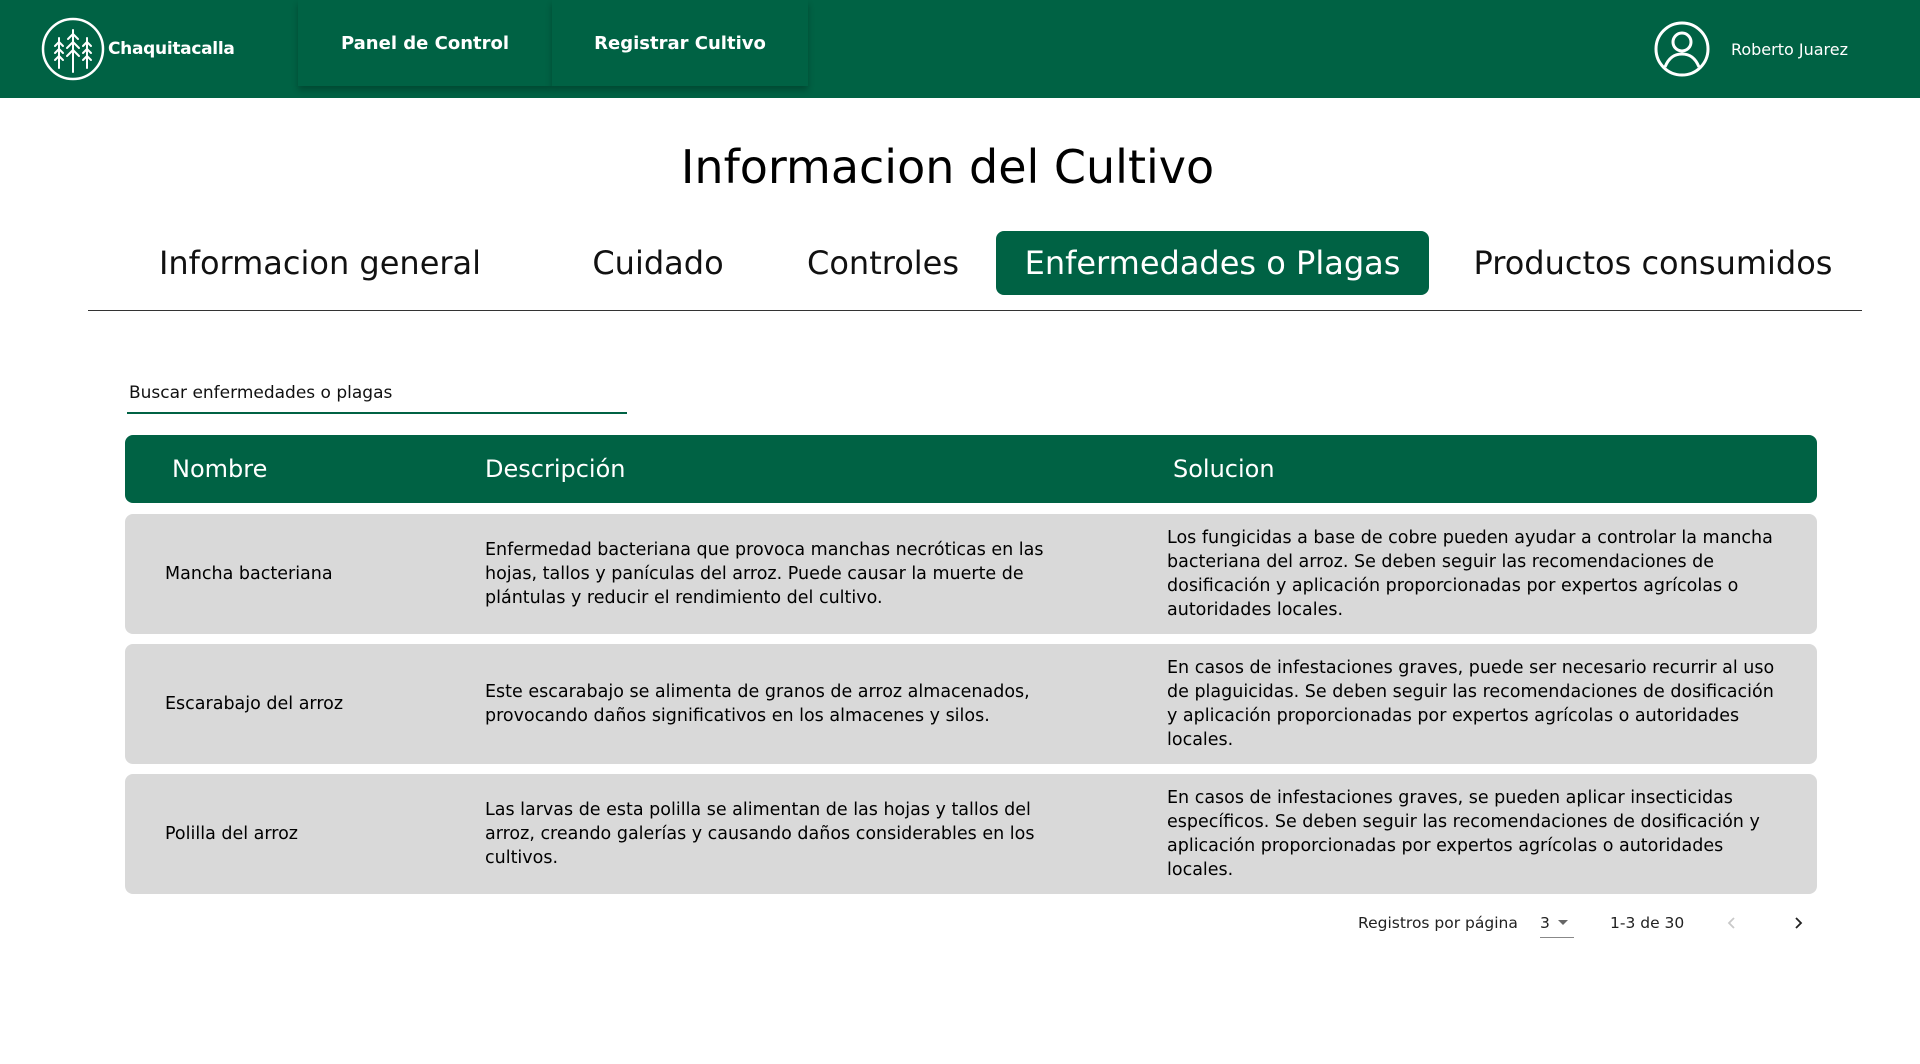  Describe the element at coordinates (249, 574) in the screenshot. I see `cell-nombre: Mancha bacteriana` at that location.